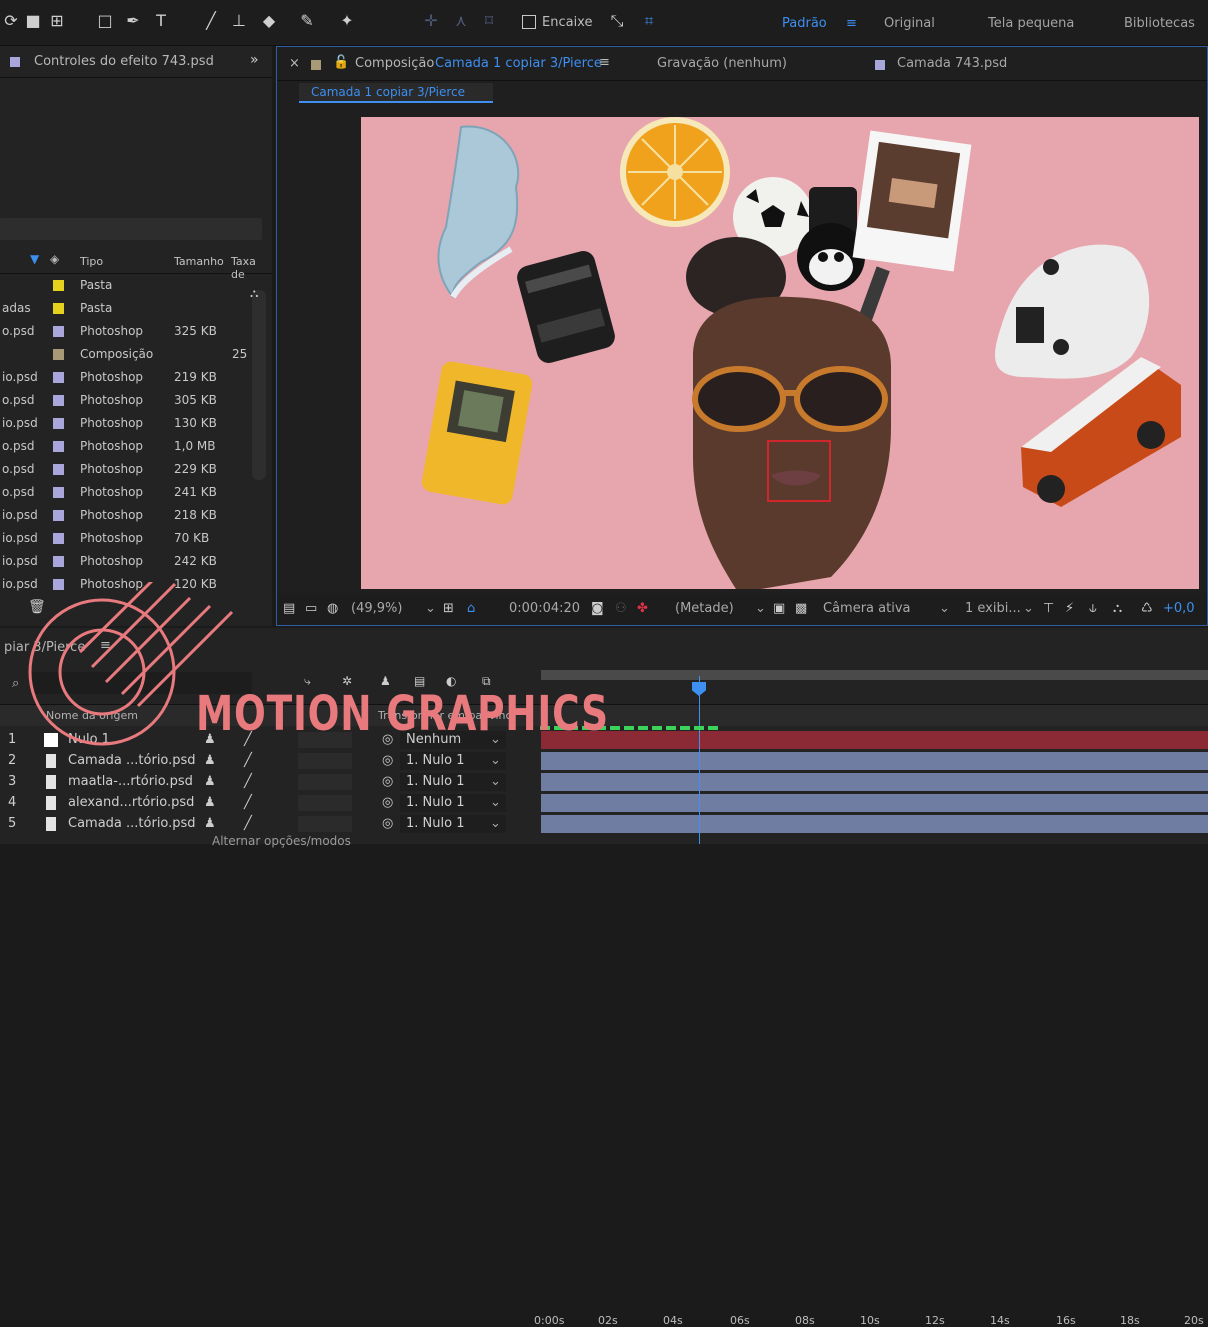 Image resolution: width=1208 pixels, height=1327 pixels. What do you see at coordinates (952, 63) in the screenshot?
I see `layer-tab: Camada 743.psd` at bounding box center [952, 63].